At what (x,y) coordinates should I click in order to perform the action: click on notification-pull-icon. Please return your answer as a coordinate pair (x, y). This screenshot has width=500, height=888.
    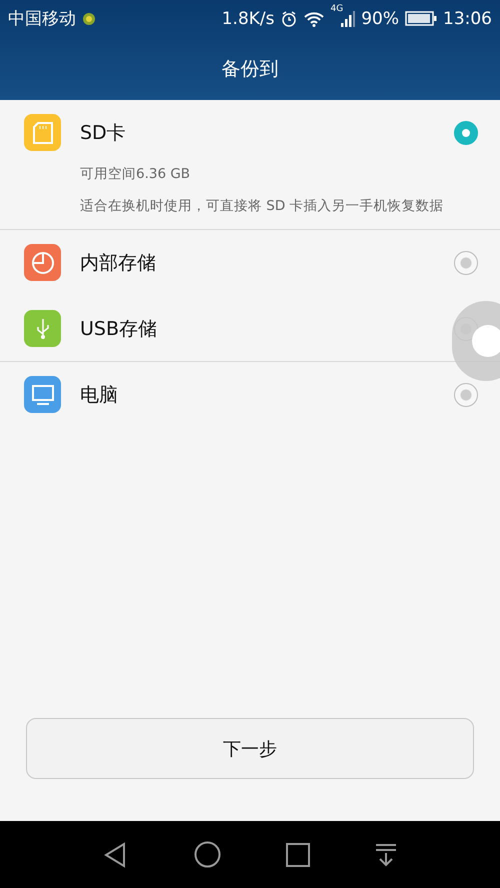
    Looking at the image, I should click on (386, 854).